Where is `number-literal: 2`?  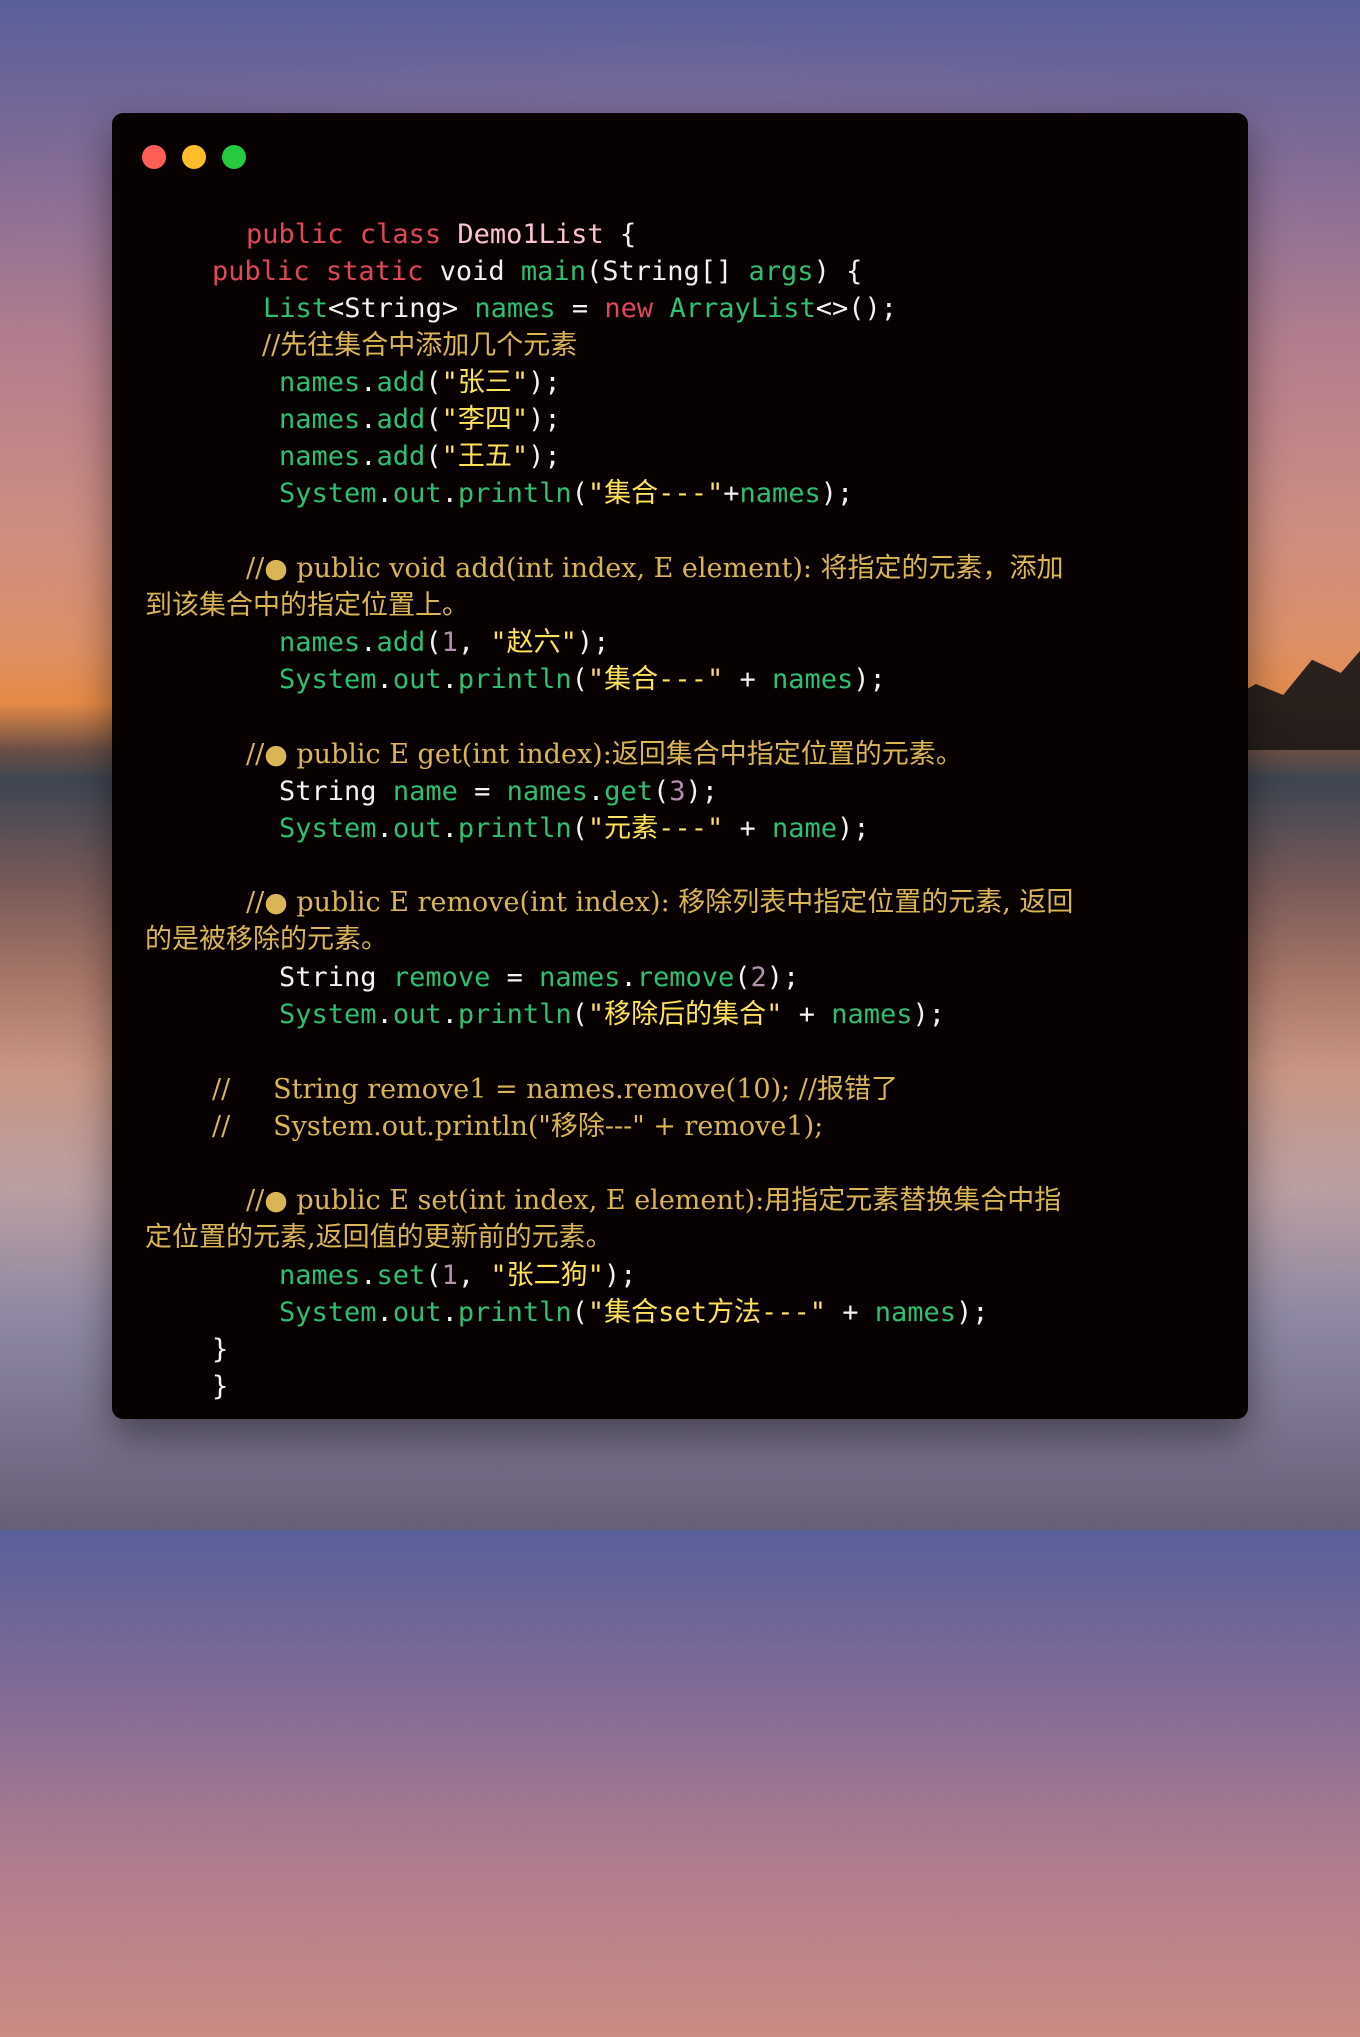
number-literal: 2 is located at coordinates (758, 977).